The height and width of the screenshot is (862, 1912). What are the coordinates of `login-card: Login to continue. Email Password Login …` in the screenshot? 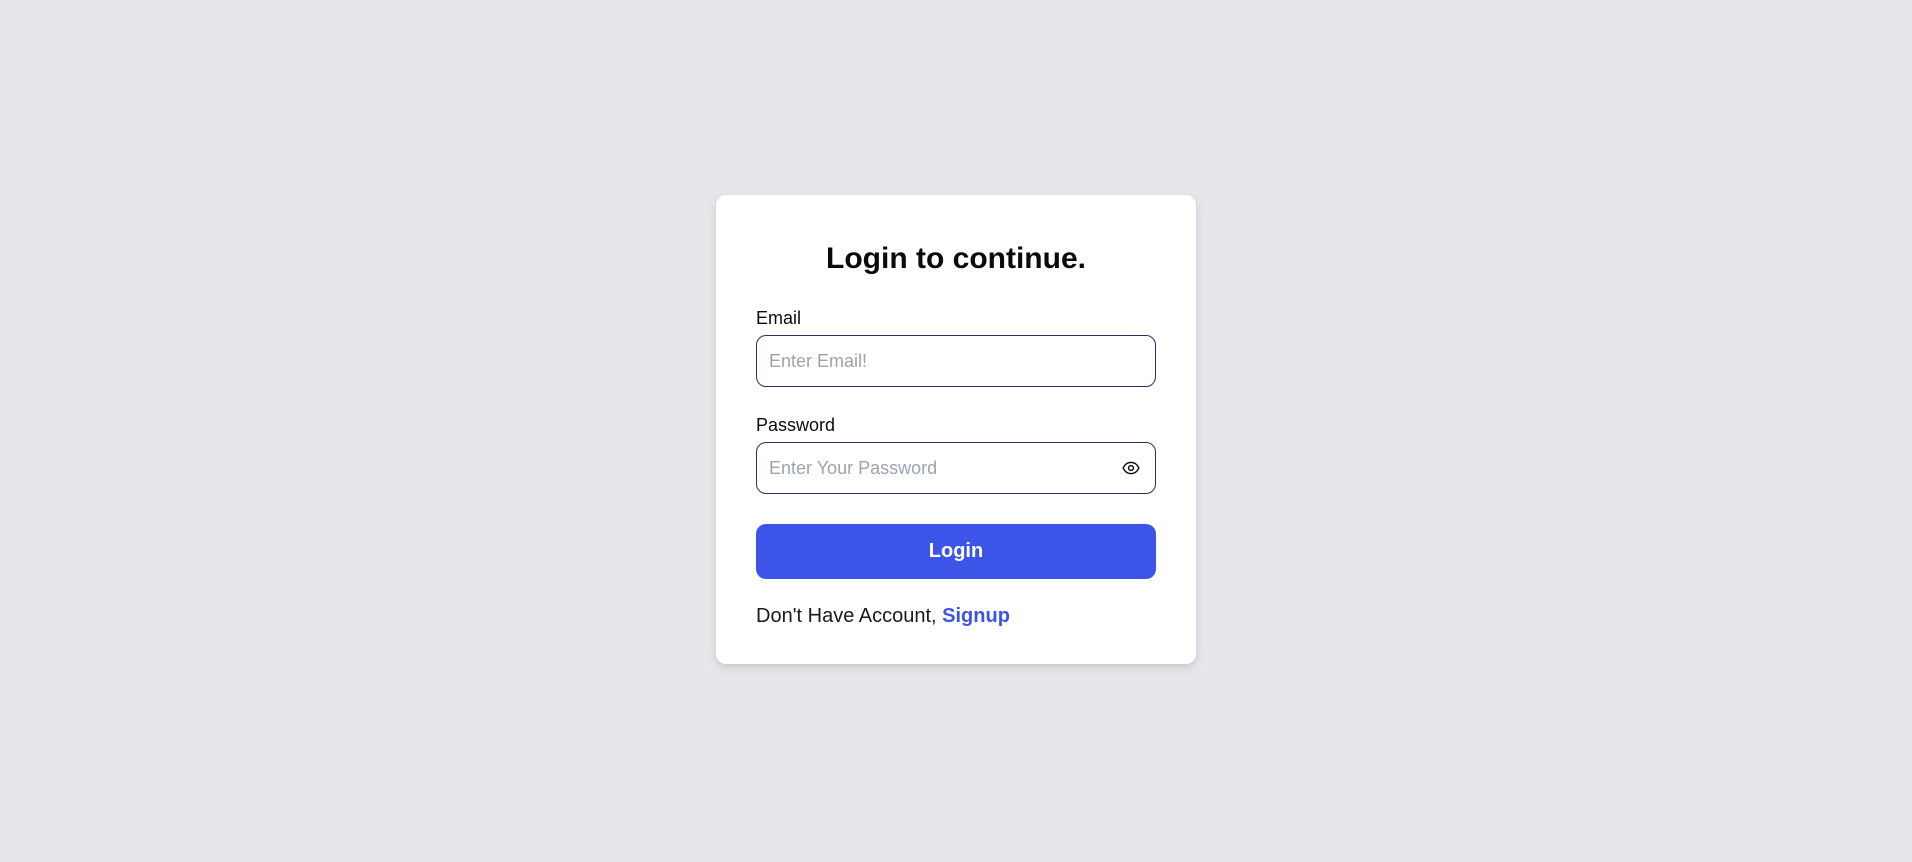 It's located at (956, 429).